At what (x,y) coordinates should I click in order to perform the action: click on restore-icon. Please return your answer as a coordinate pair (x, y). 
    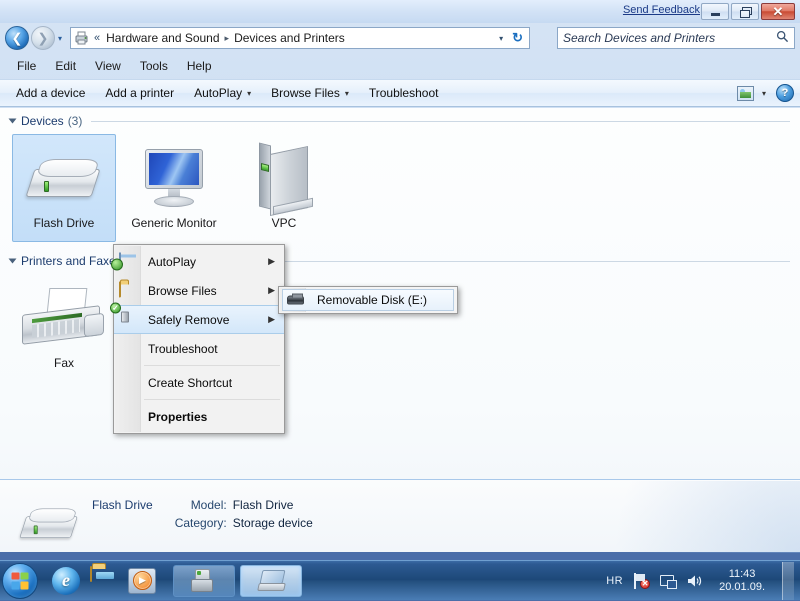
    Looking at the image, I should click on (745, 12).